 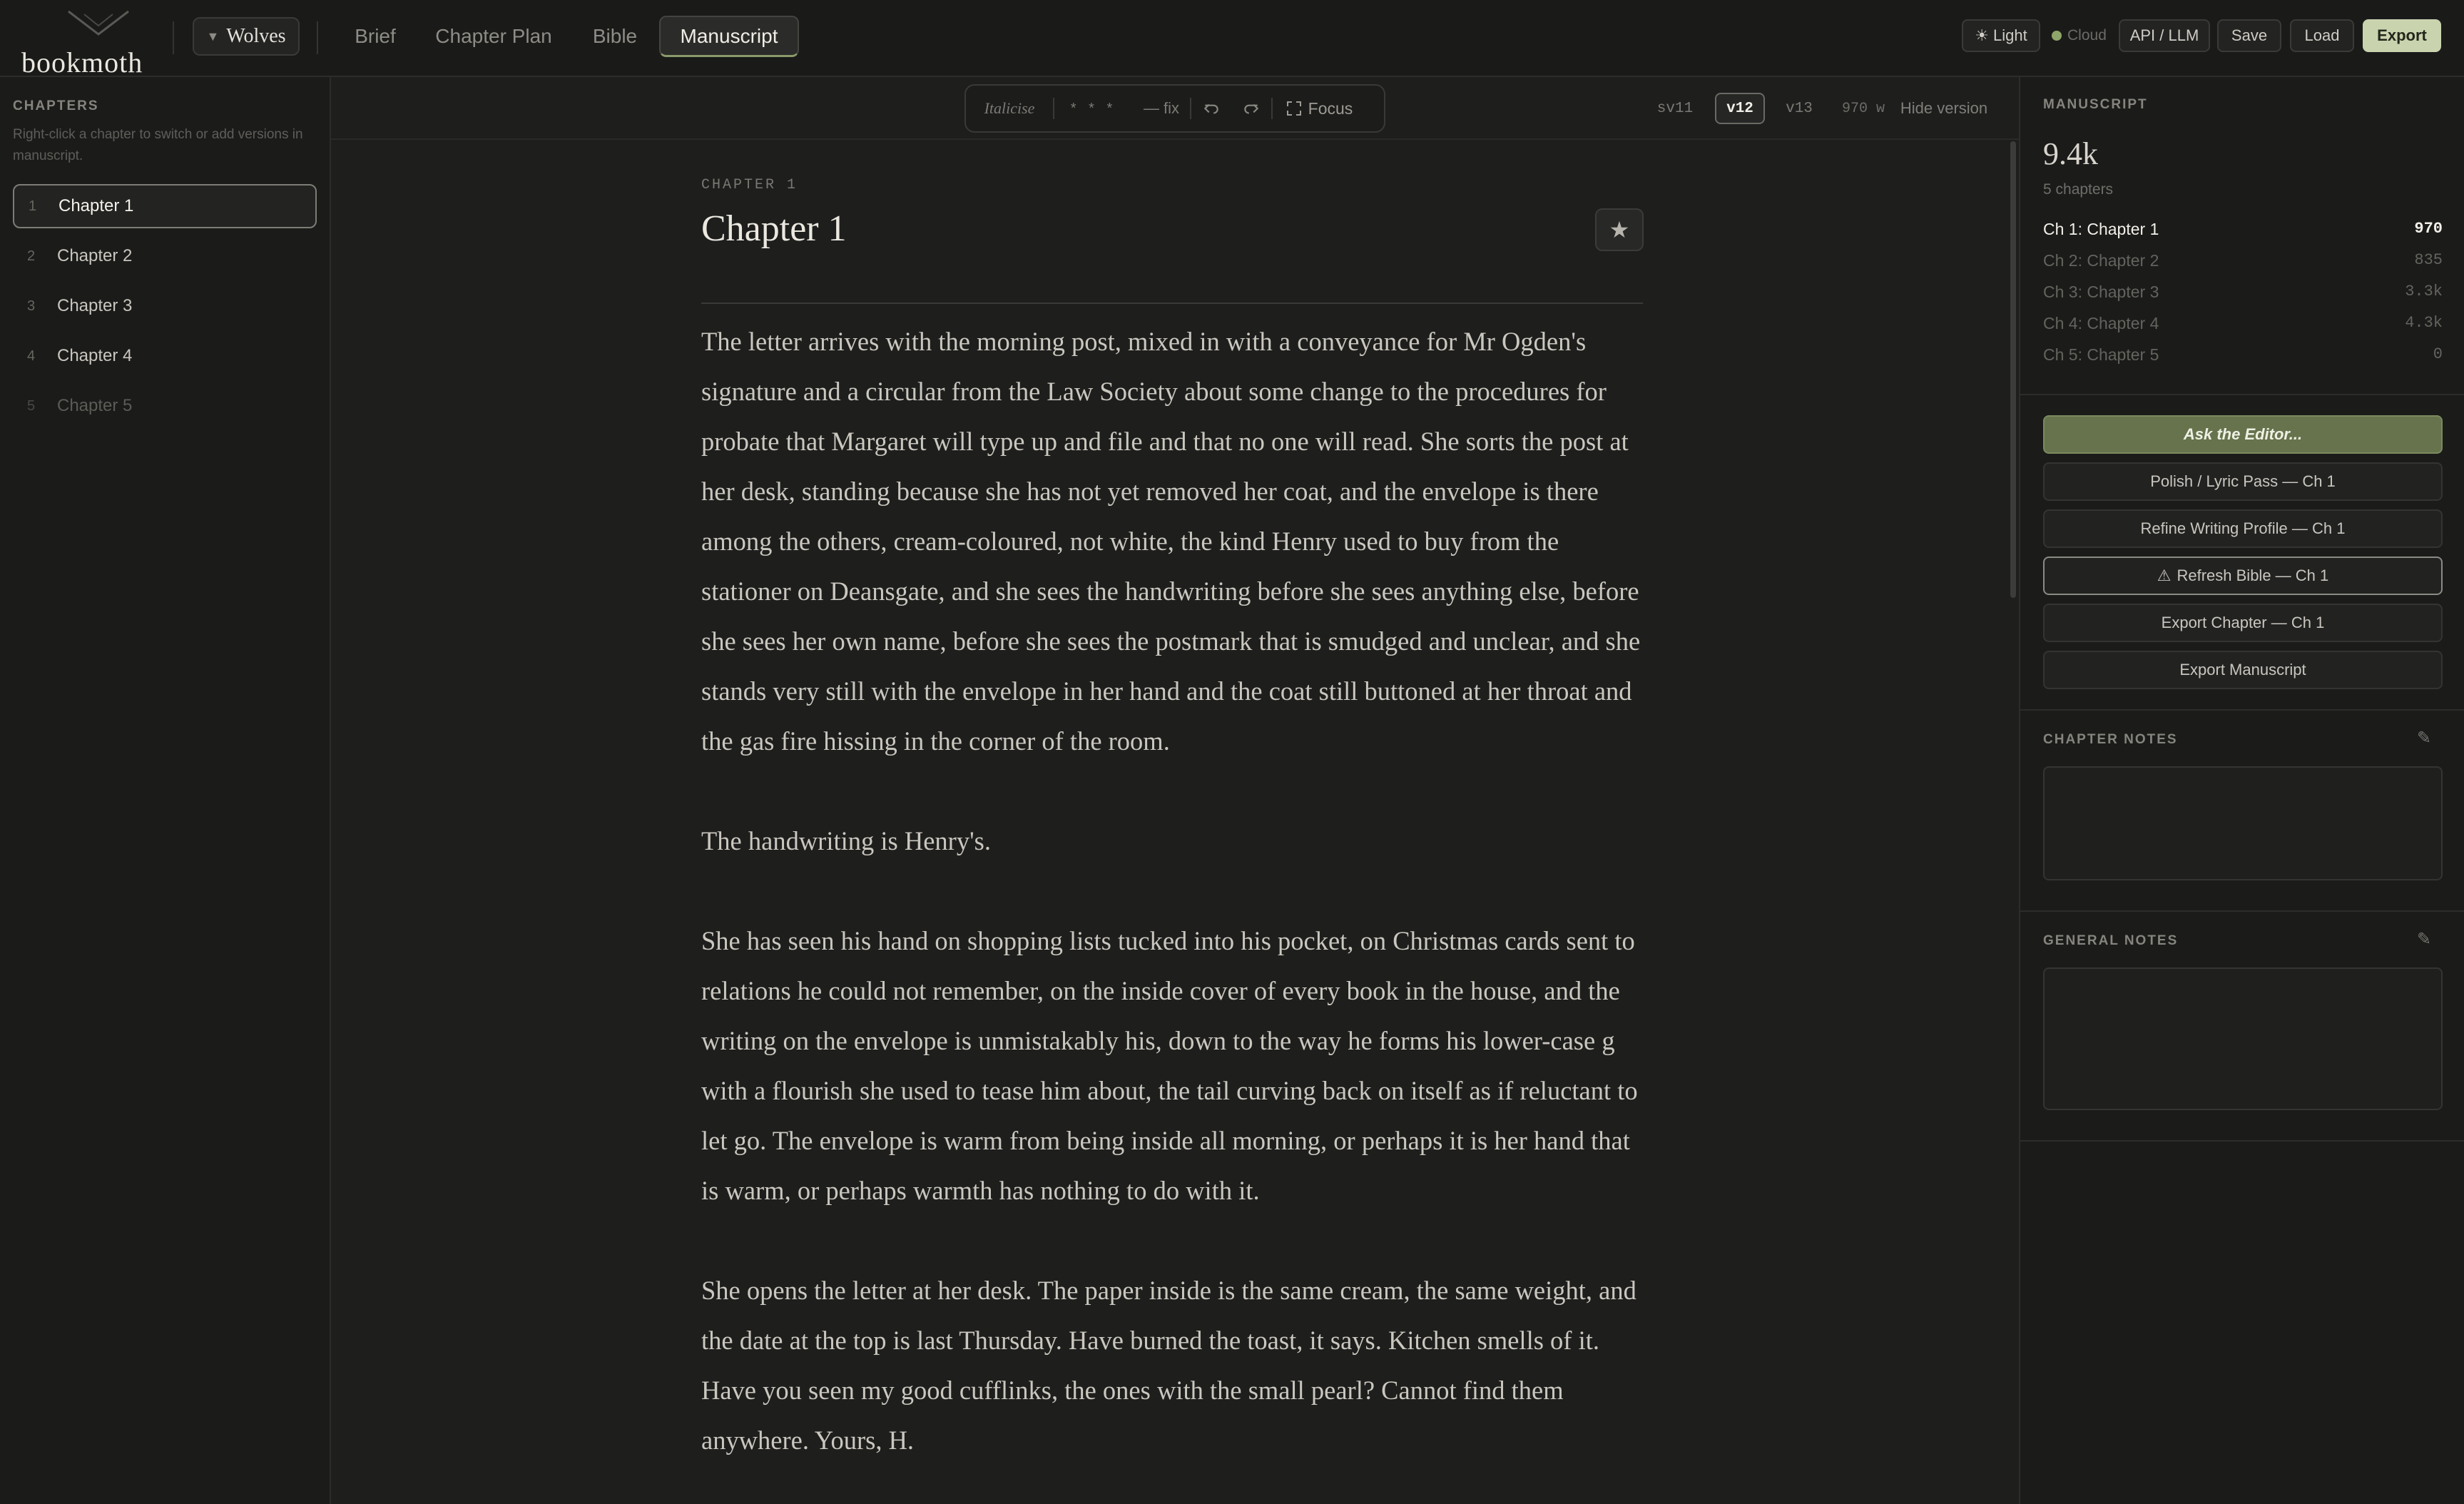 What do you see at coordinates (1675, 109) in the screenshot?
I see `version-sv11: sv11` at bounding box center [1675, 109].